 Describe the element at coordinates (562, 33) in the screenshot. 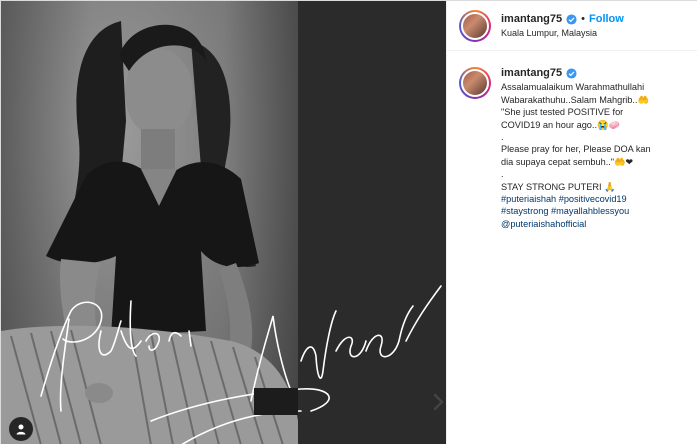

I see `location-link: Kuala Lumpur, Malaysia` at that location.